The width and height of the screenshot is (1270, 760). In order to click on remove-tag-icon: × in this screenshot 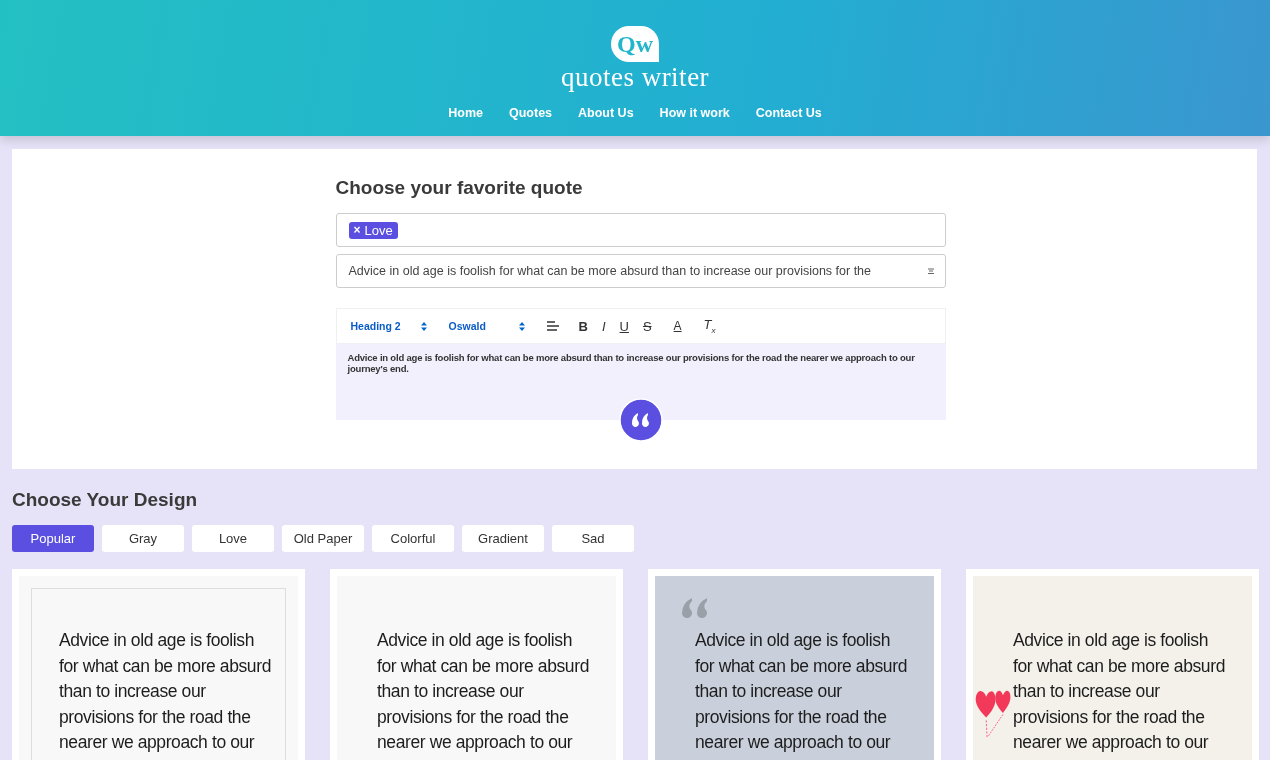, I will do `click(357, 230)`.